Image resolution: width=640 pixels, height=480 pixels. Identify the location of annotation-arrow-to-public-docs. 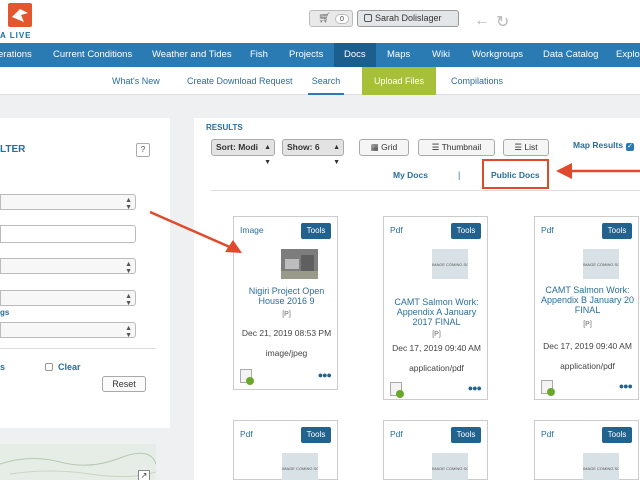
(598, 171).